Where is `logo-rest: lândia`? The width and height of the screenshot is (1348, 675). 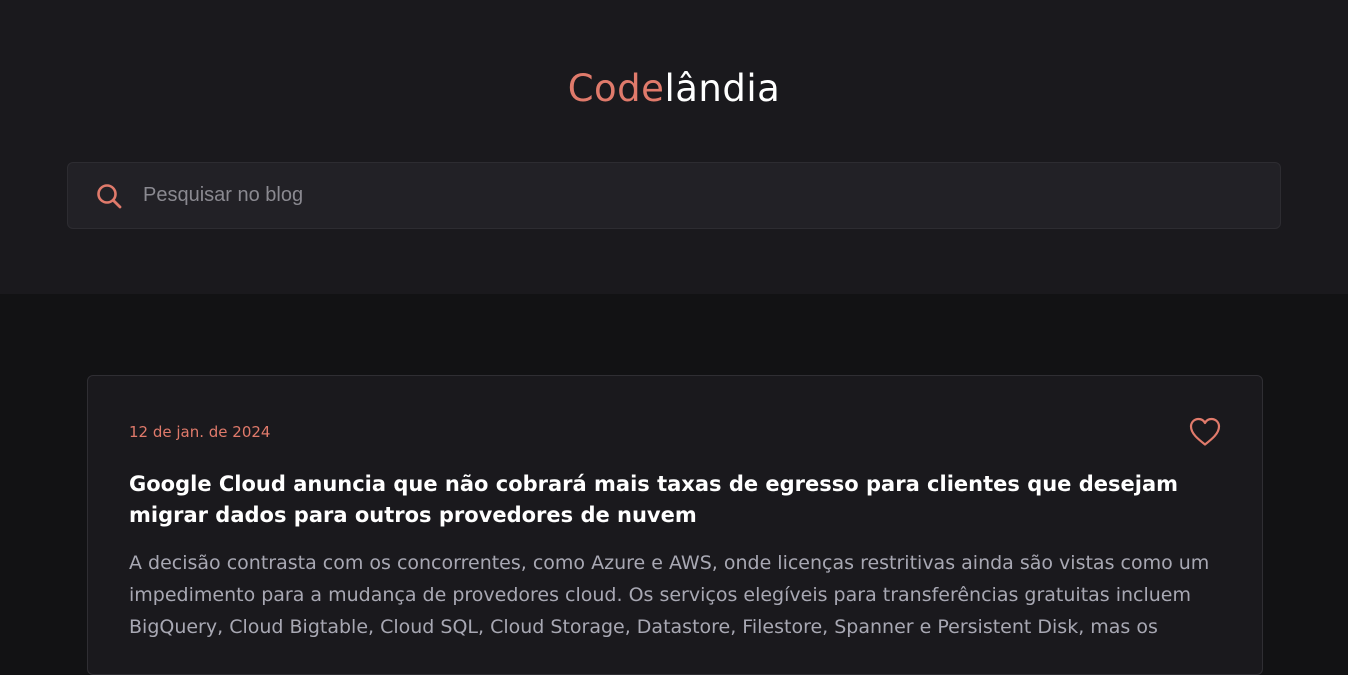 logo-rest: lândia is located at coordinates (722, 88).